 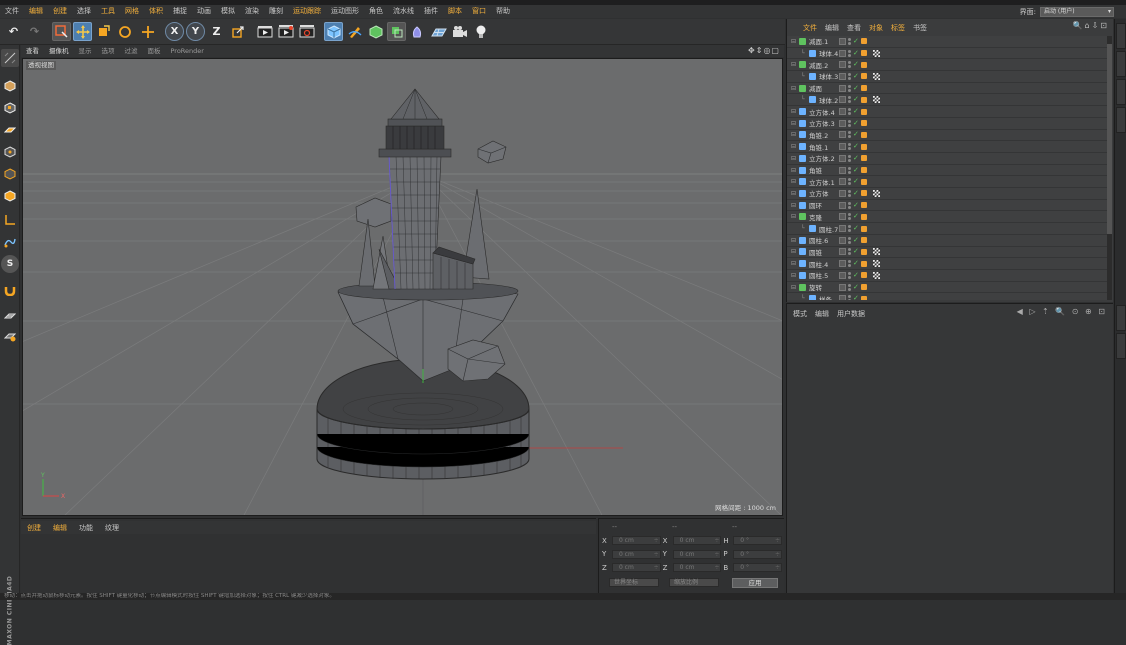 What do you see at coordinates (438, 31) in the screenshot?
I see `floor-scene-icon` at bounding box center [438, 31].